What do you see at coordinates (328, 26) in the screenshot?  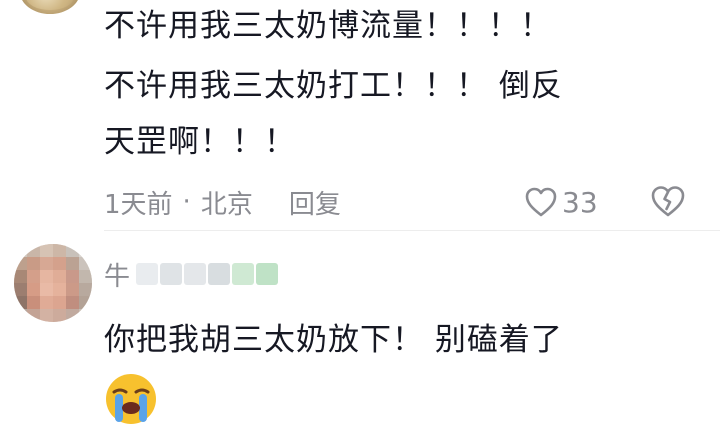 I see `comment-text-line-1: 不许用我三太奶博流量！！！！` at bounding box center [328, 26].